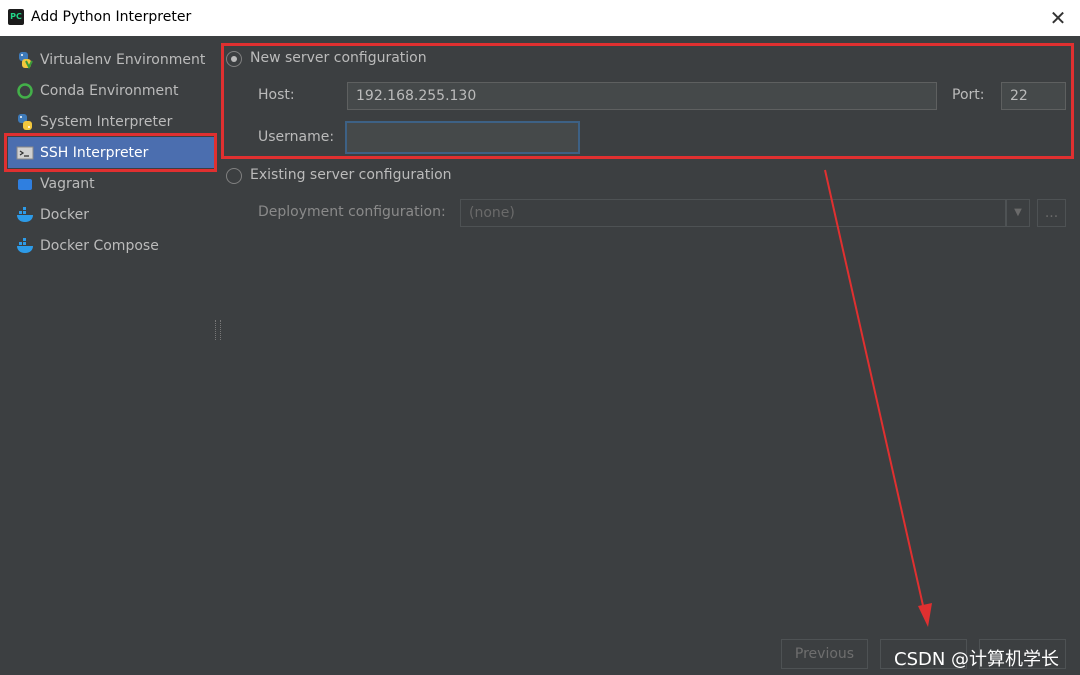 The image size is (1080, 675). I want to click on sidebar-item-virtualenv: Virtualenv Environment, so click(111, 59).